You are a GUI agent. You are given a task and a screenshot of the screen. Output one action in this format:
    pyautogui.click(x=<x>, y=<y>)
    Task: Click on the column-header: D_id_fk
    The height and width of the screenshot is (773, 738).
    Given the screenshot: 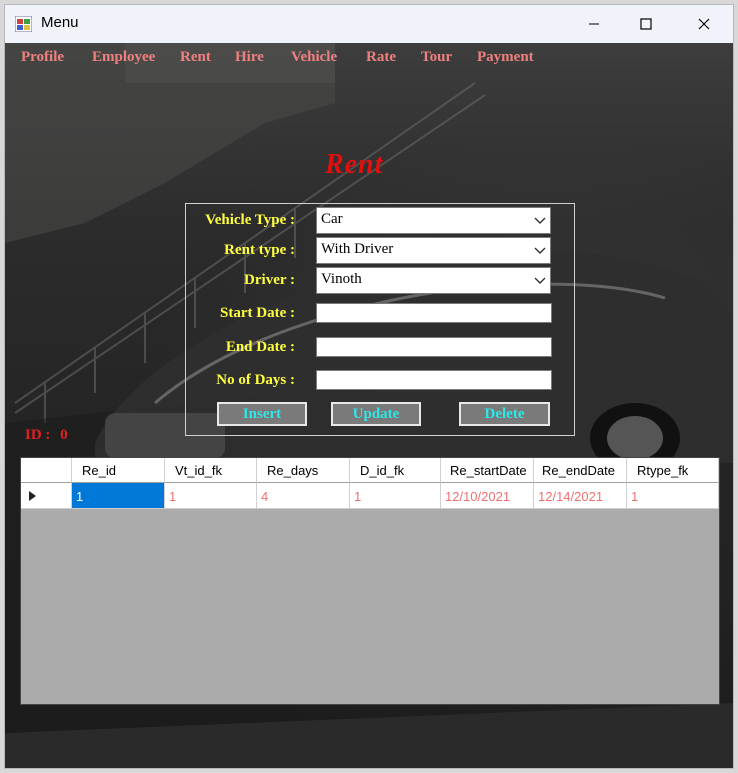 What is the action you would take?
    pyautogui.click(x=395, y=470)
    